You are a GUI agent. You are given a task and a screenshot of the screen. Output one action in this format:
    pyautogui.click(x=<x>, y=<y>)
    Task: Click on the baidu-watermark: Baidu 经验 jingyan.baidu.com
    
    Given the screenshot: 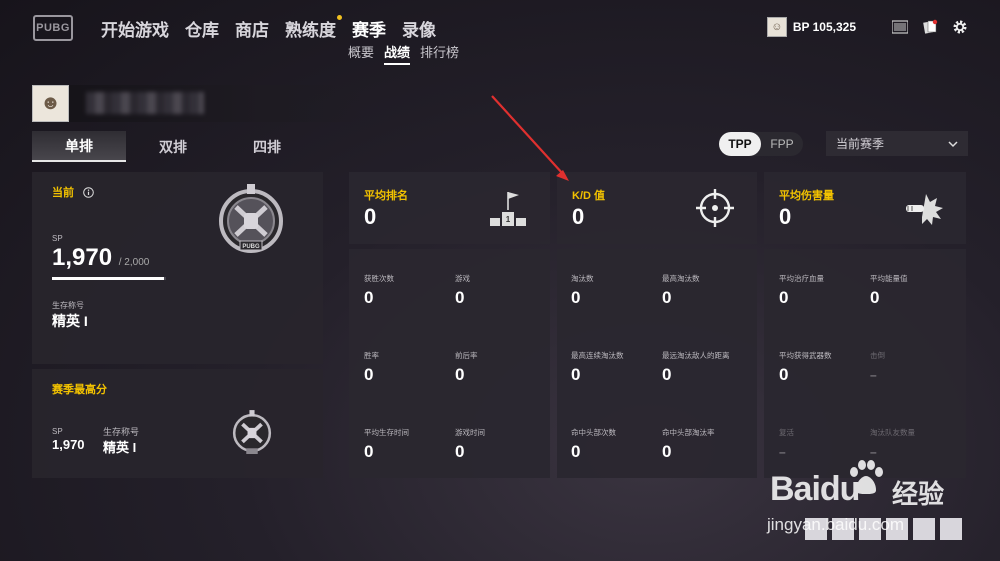 What is the action you would take?
    pyautogui.click(x=873, y=500)
    